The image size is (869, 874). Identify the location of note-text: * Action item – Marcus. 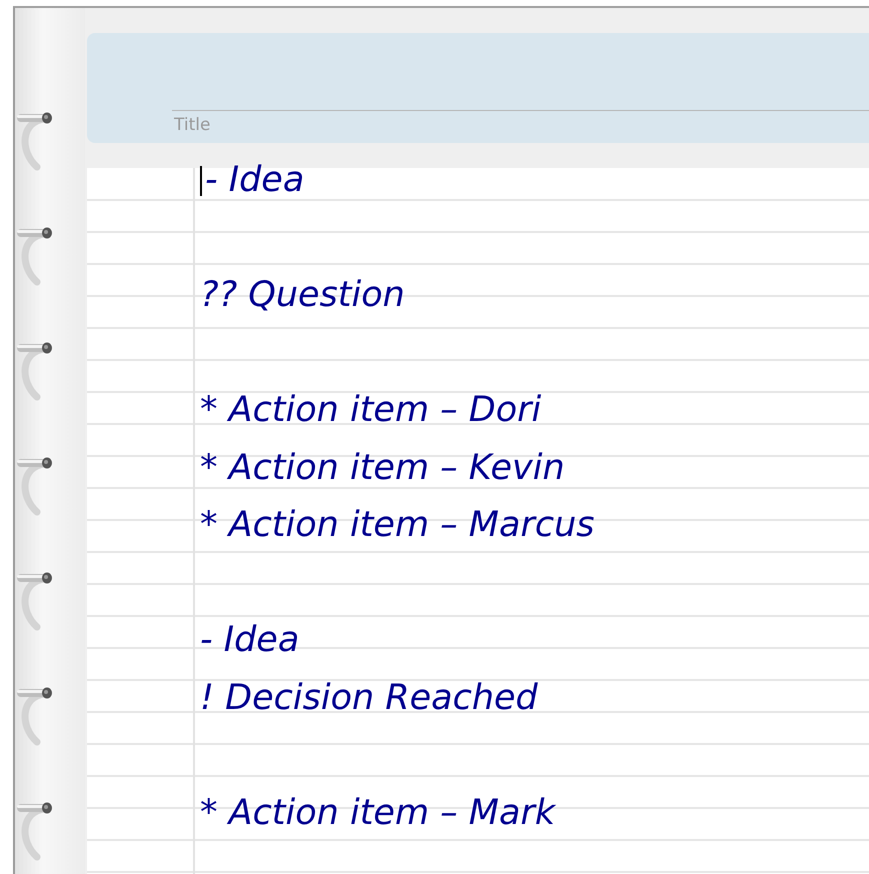
(397, 525).